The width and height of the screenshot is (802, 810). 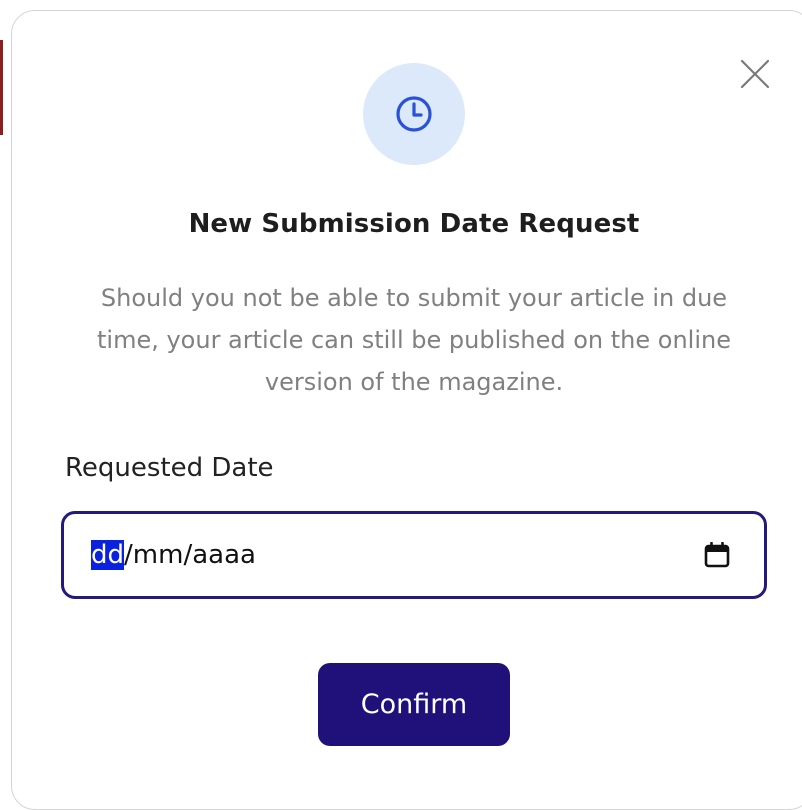 What do you see at coordinates (1, 87) in the screenshot?
I see `background-accent` at bounding box center [1, 87].